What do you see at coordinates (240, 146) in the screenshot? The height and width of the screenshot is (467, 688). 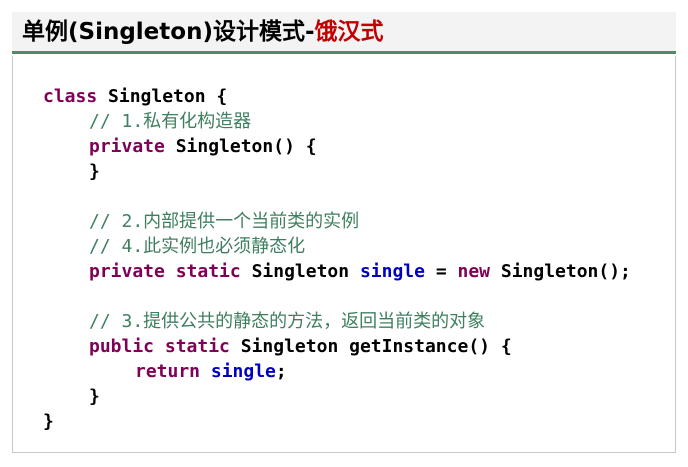 I see `code-text: Singleton() {` at bounding box center [240, 146].